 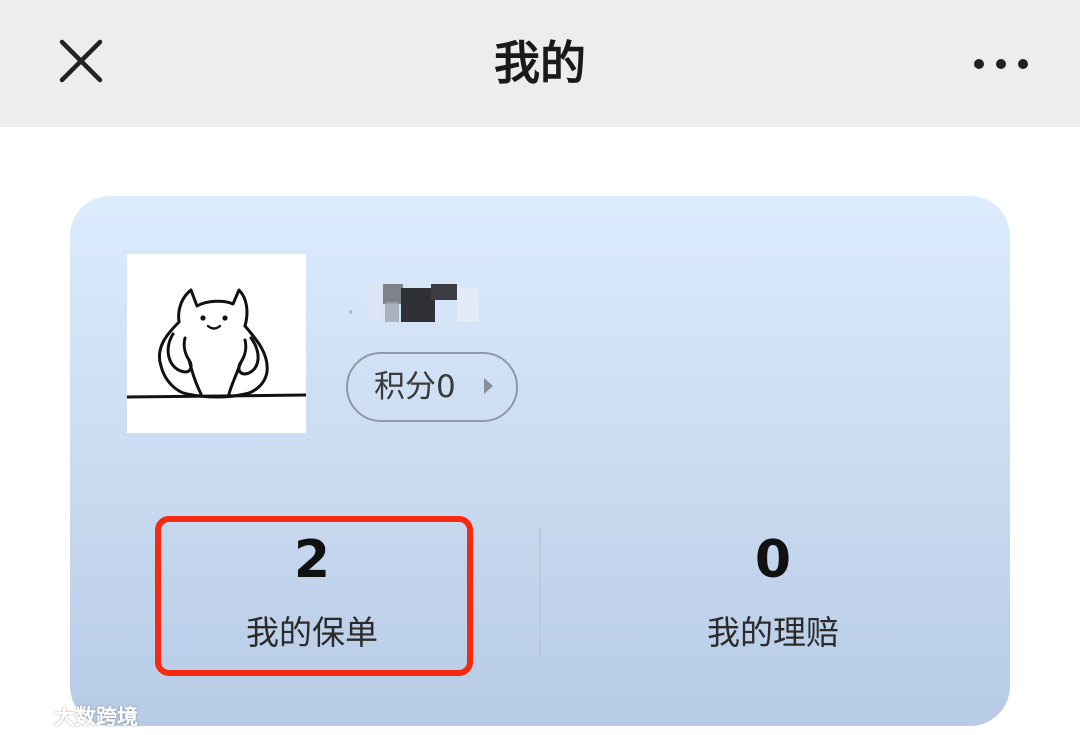 I want to click on stats-divider, so click(x=540, y=593).